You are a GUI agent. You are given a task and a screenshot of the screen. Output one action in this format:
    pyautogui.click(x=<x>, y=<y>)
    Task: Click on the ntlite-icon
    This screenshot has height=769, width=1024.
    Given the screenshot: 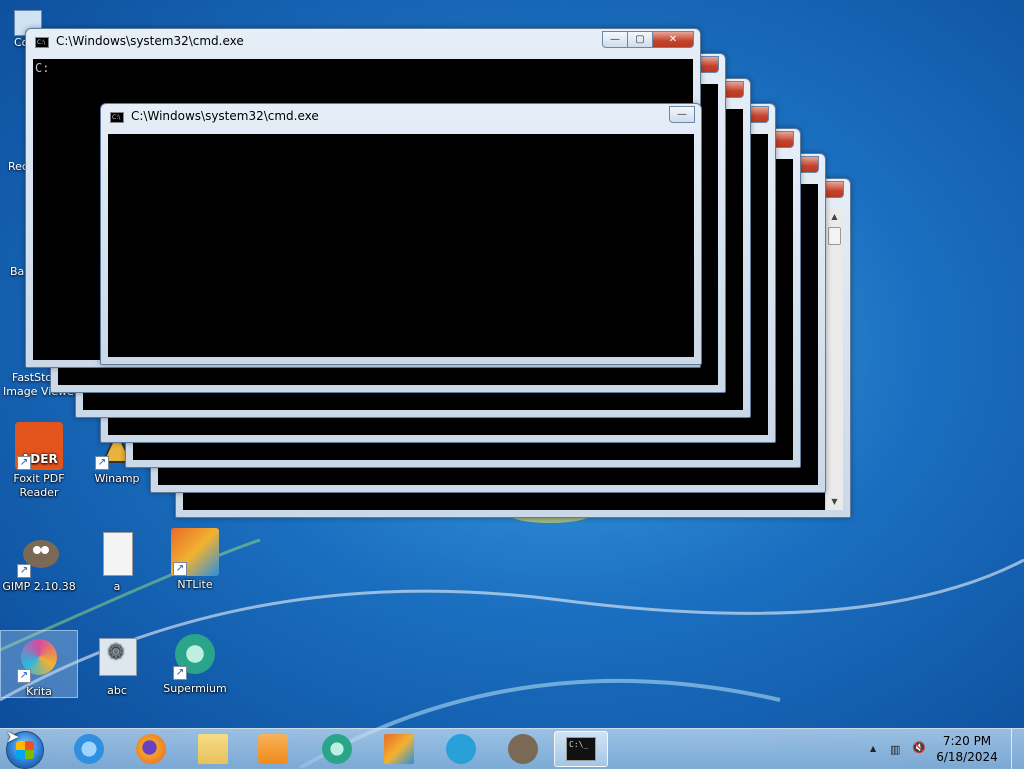 What is the action you would take?
    pyautogui.click(x=399, y=749)
    